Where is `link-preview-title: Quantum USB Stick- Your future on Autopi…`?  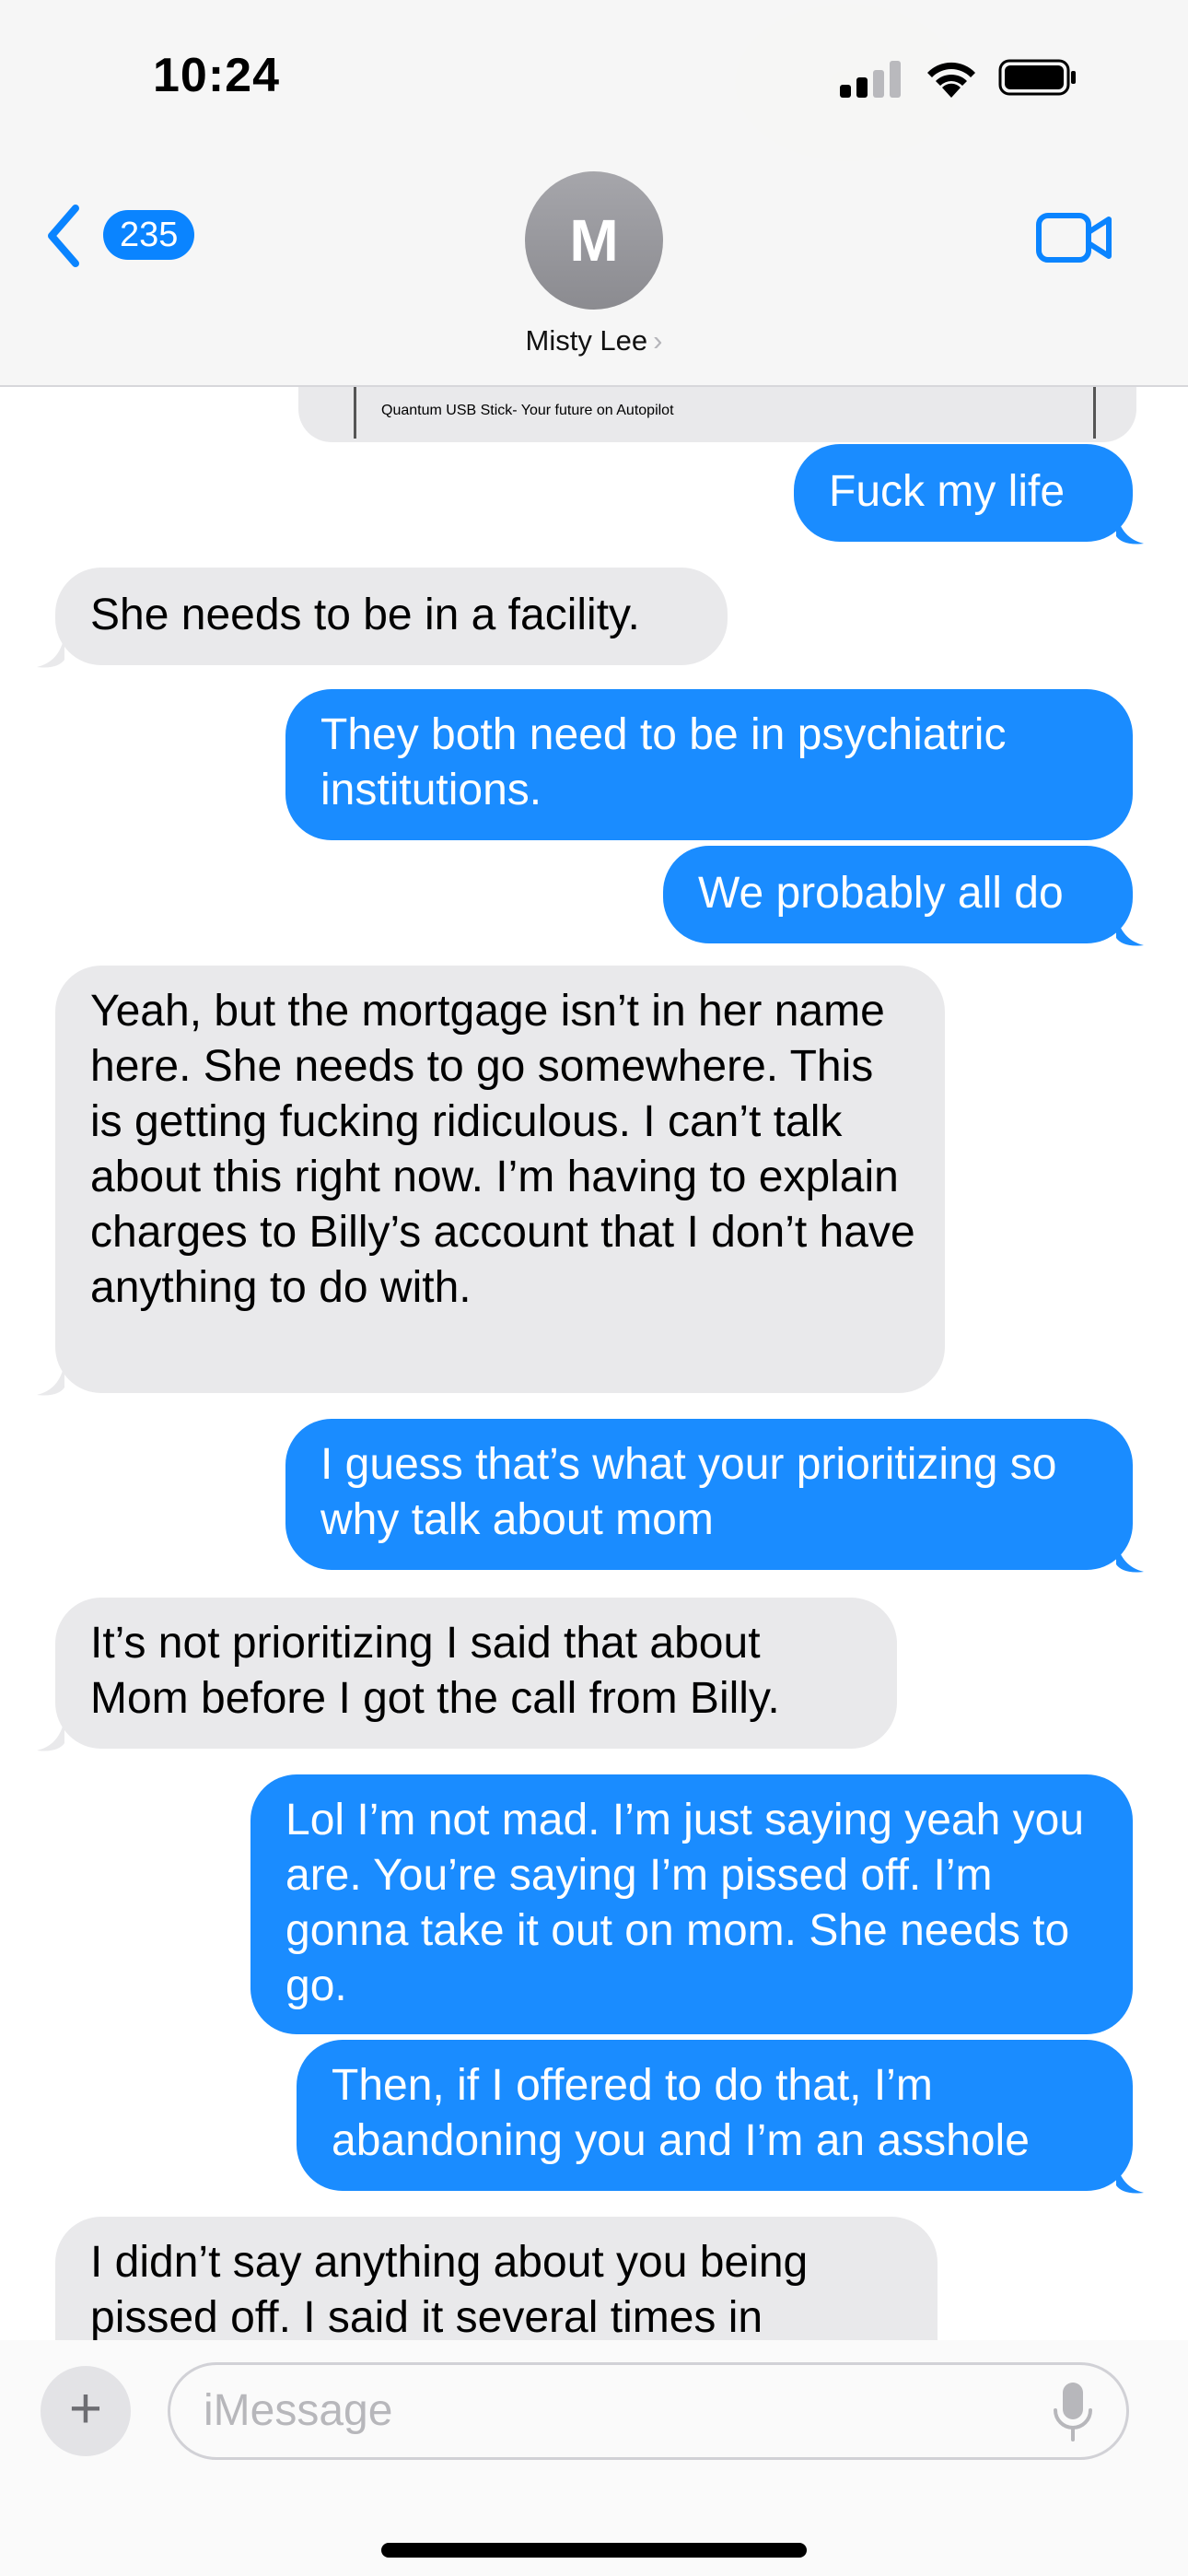 link-preview-title: Quantum USB Stick- Your future on Autopi… is located at coordinates (527, 410).